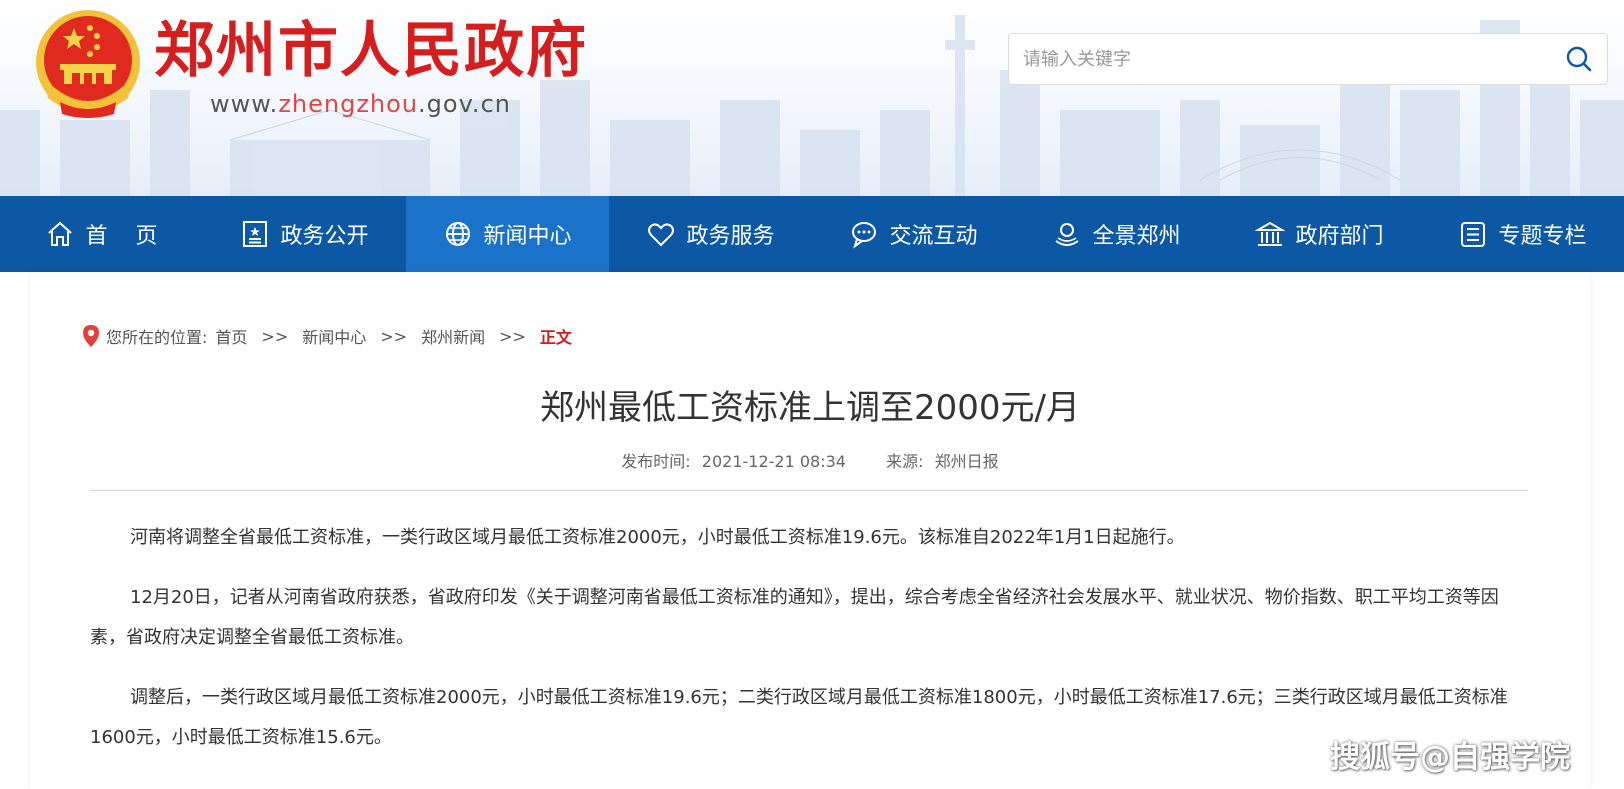 The height and width of the screenshot is (789, 1624). Describe the element at coordinates (1450, 757) in the screenshot. I see `sohu-watermark: 搜狐号@自强学院` at that location.